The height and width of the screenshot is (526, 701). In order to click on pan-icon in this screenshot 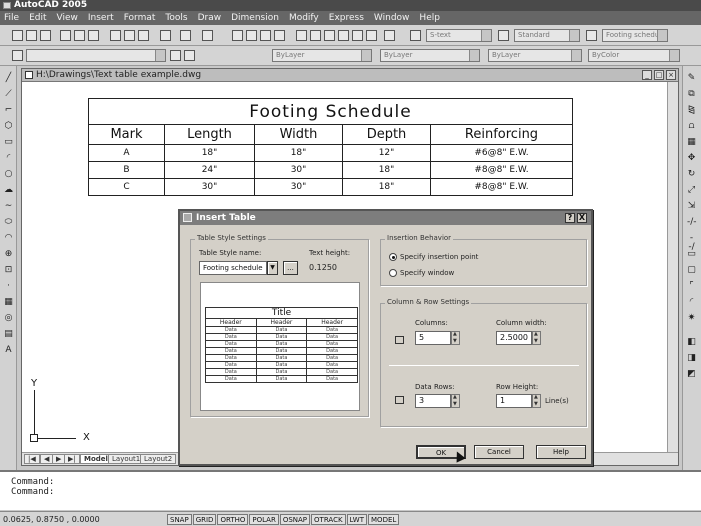, I will do `click(237, 35)`.